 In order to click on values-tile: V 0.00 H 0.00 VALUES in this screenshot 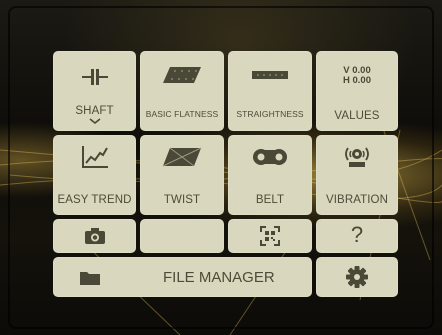, I will do `click(357, 91)`.